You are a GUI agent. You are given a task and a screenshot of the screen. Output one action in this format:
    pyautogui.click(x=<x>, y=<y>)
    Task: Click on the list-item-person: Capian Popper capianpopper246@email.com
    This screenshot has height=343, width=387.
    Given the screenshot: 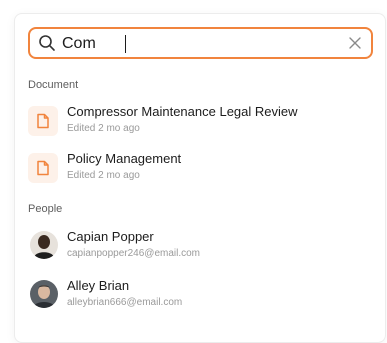 What is the action you would take?
    pyautogui.click(x=193, y=246)
    